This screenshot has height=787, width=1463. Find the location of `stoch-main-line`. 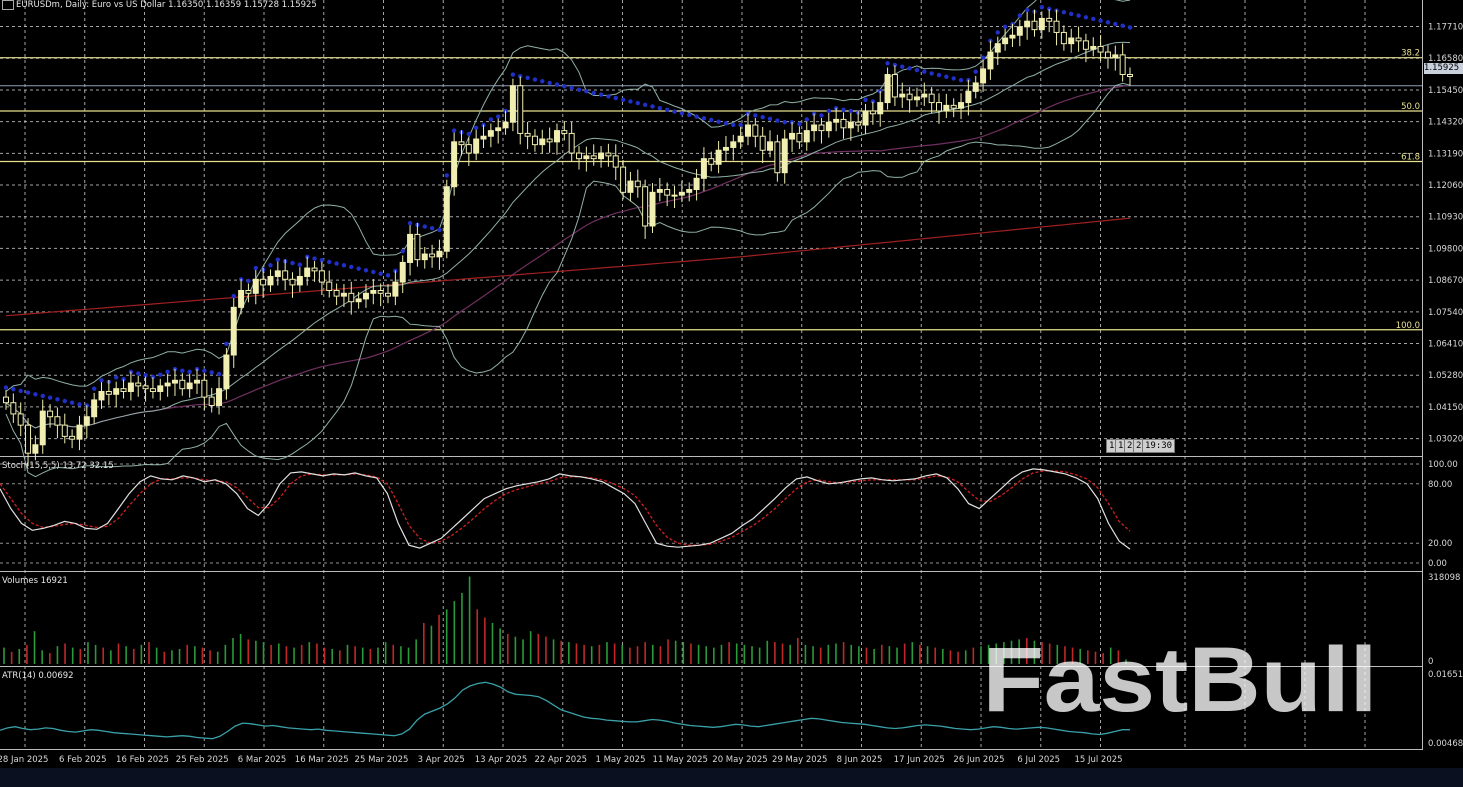

stoch-main-line is located at coordinates (565, 509).